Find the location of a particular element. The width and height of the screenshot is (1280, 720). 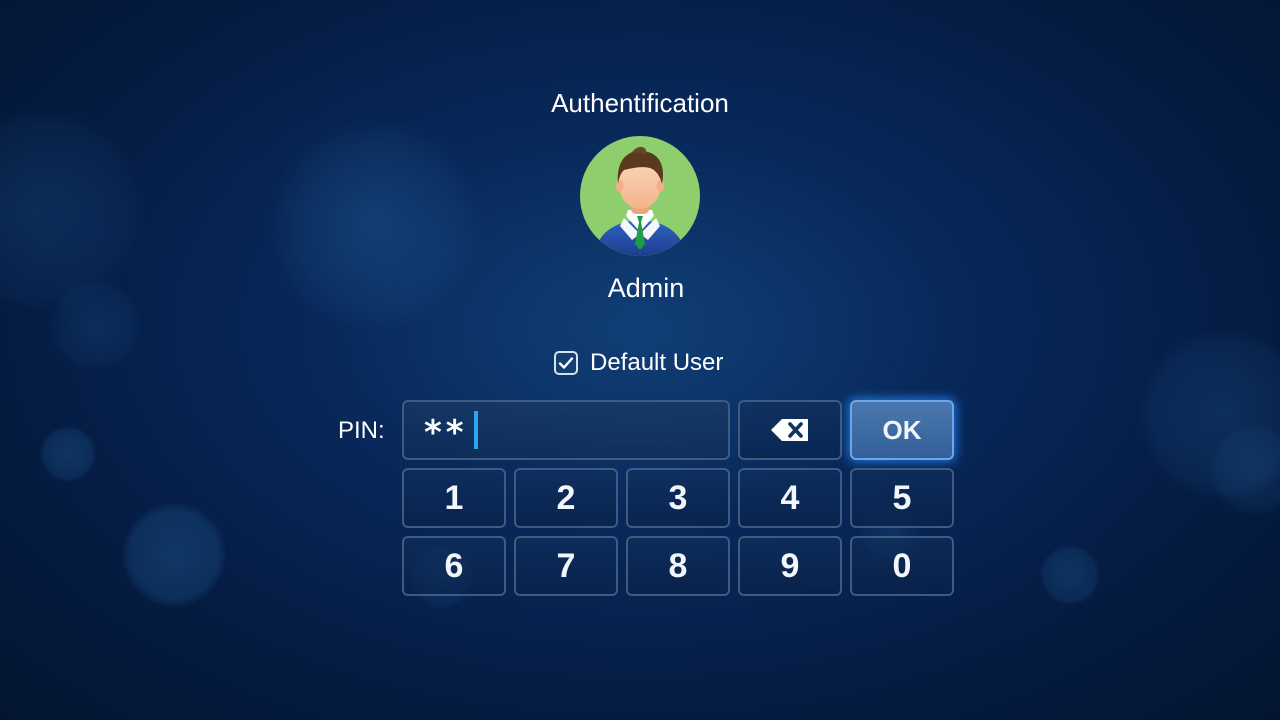

keypad-key-8: 8 is located at coordinates (678, 566).